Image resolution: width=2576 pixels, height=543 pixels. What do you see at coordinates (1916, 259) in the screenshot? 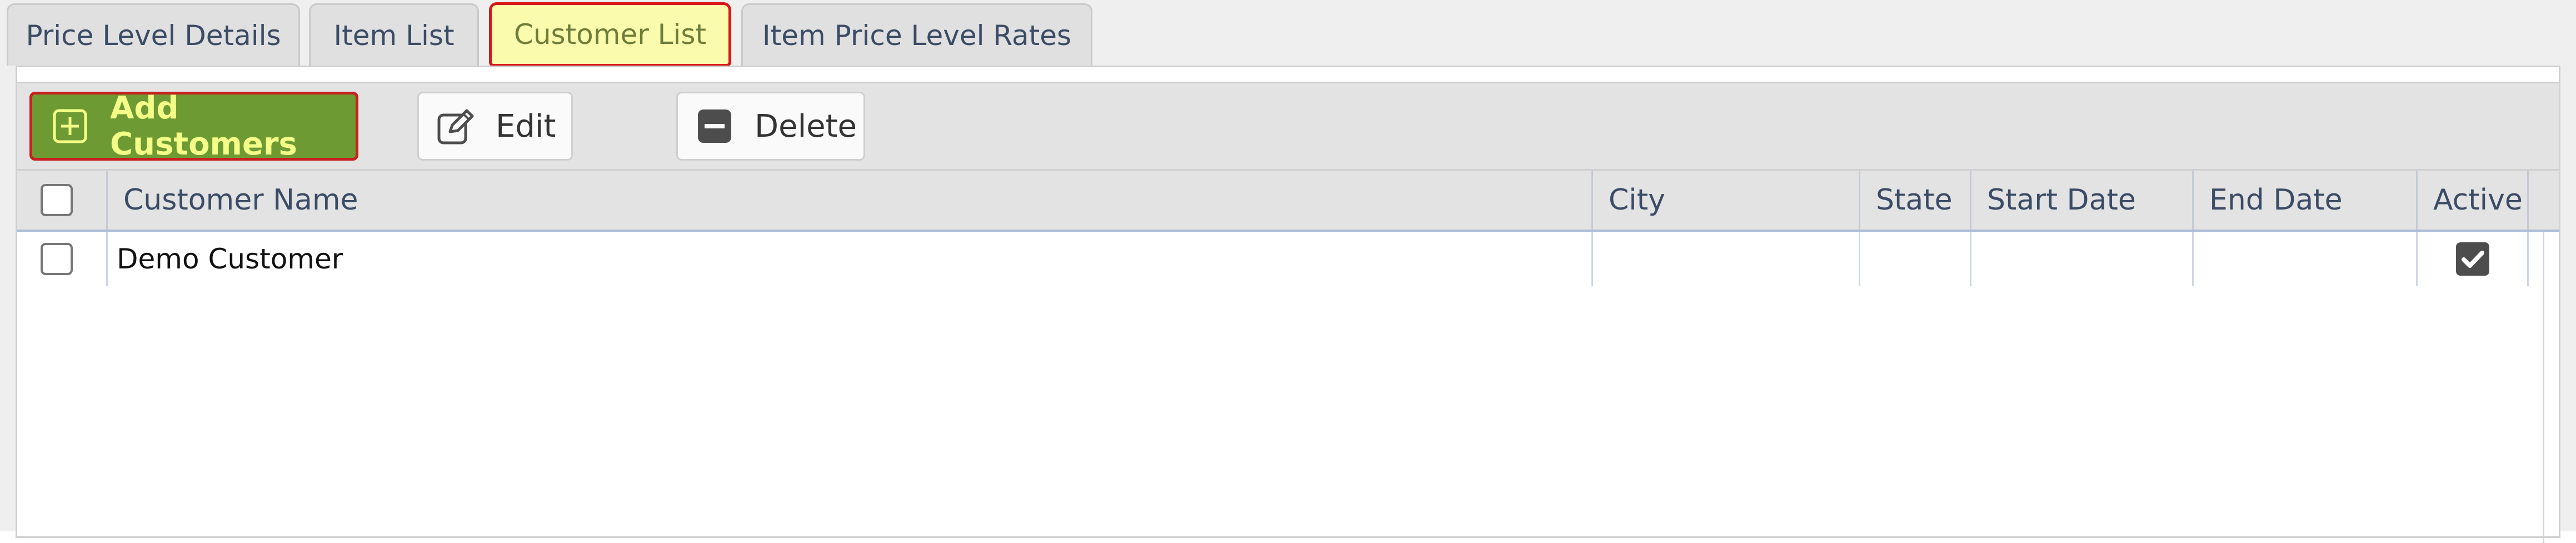
I see `state-cell` at bounding box center [1916, 259].